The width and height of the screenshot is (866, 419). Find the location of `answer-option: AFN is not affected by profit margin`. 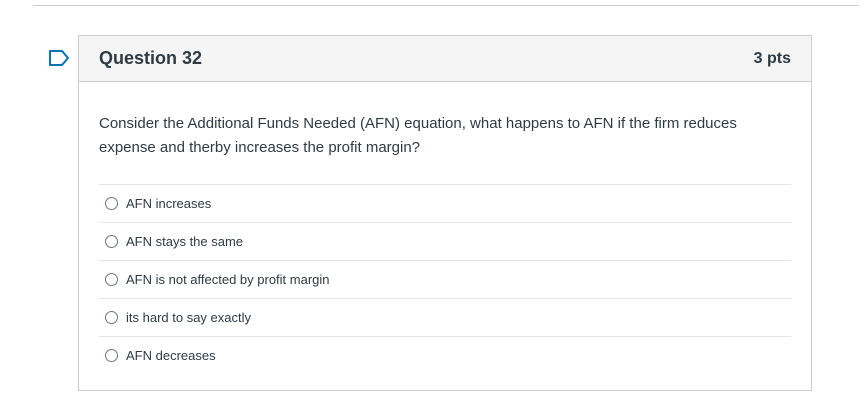

answer-option: AFN is not affected by profit margin is located at coordinates (445, 280).